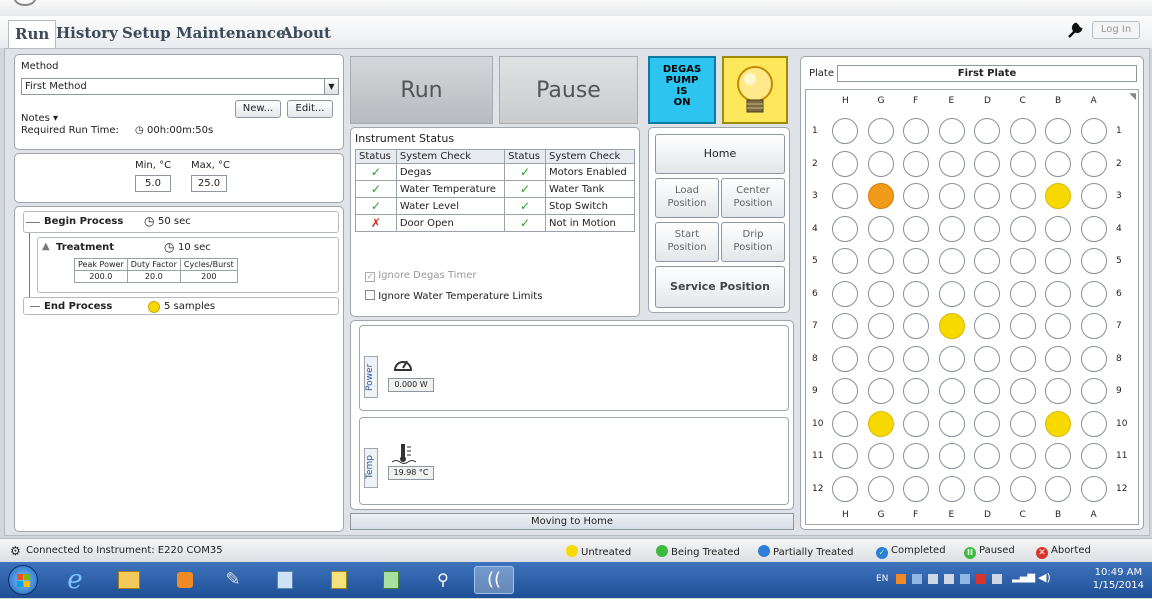 This screenshot has height=599, width=1152. What do you see at coordinates (1022, 196) in the screenshot?
I see `well-C3` at bounding box center [1022, 196].